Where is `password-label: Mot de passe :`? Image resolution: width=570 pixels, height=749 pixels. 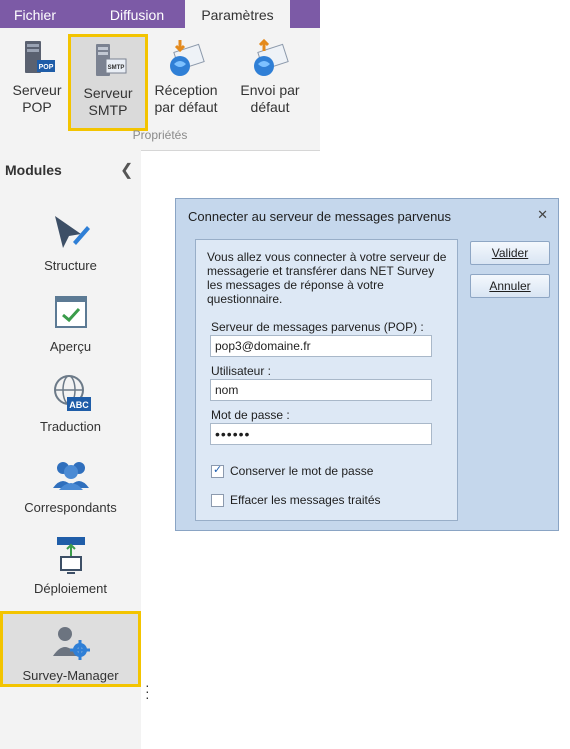
password-label: Mot de passe : is located at coordinates (250, 415).